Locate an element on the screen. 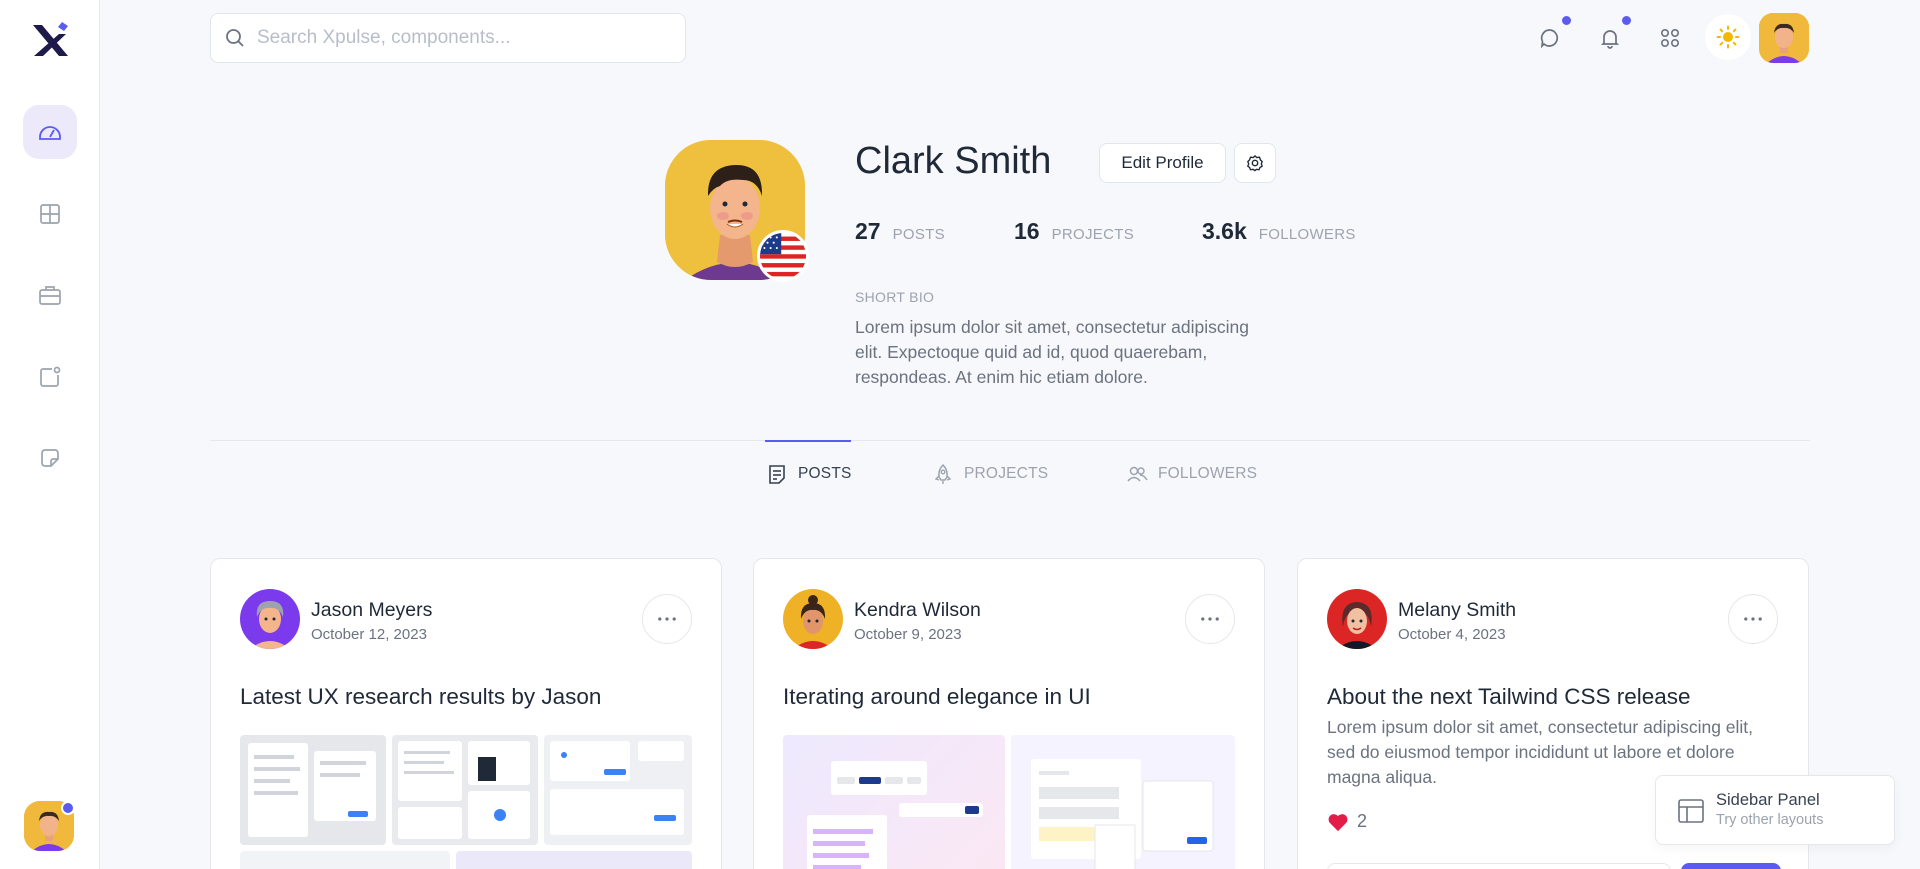  tab-projects: PROJECTS is located at coordinates (990, 474).